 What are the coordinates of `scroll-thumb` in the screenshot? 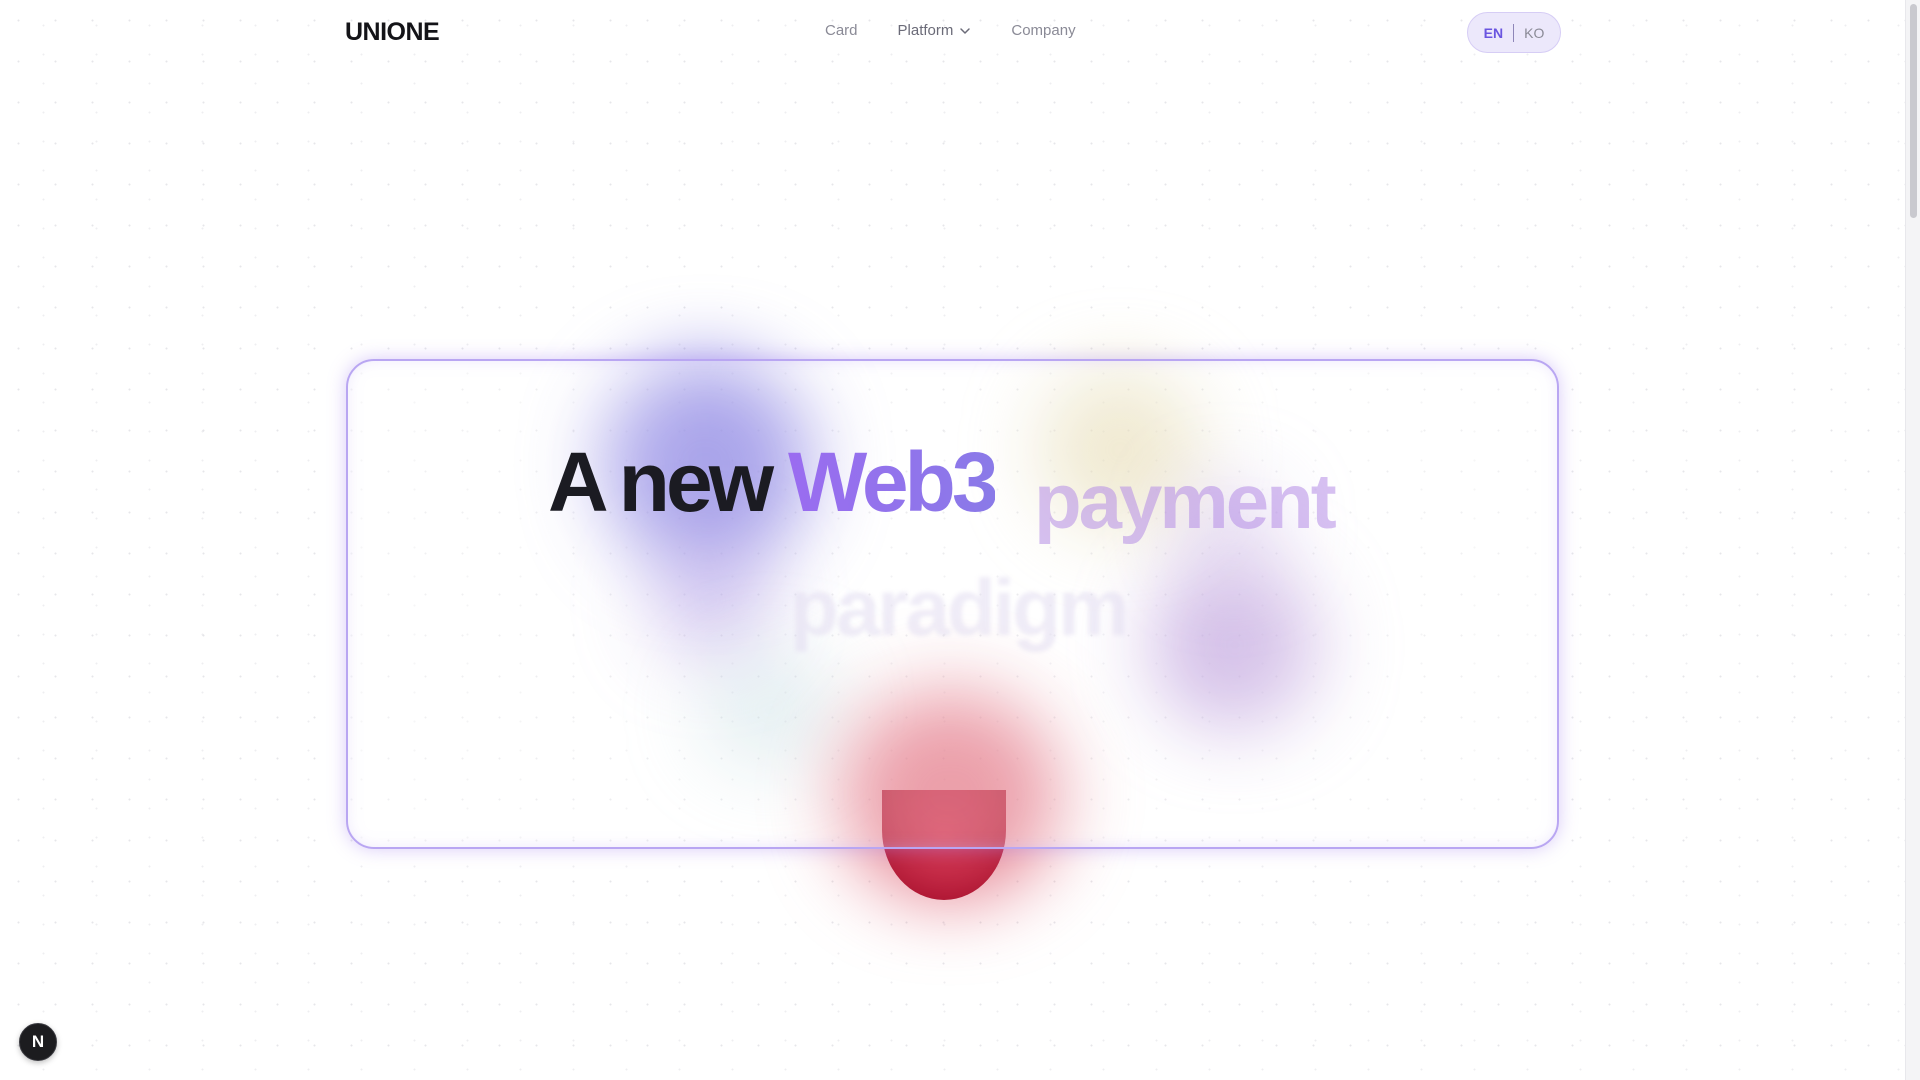 It's located at (1913, 111).